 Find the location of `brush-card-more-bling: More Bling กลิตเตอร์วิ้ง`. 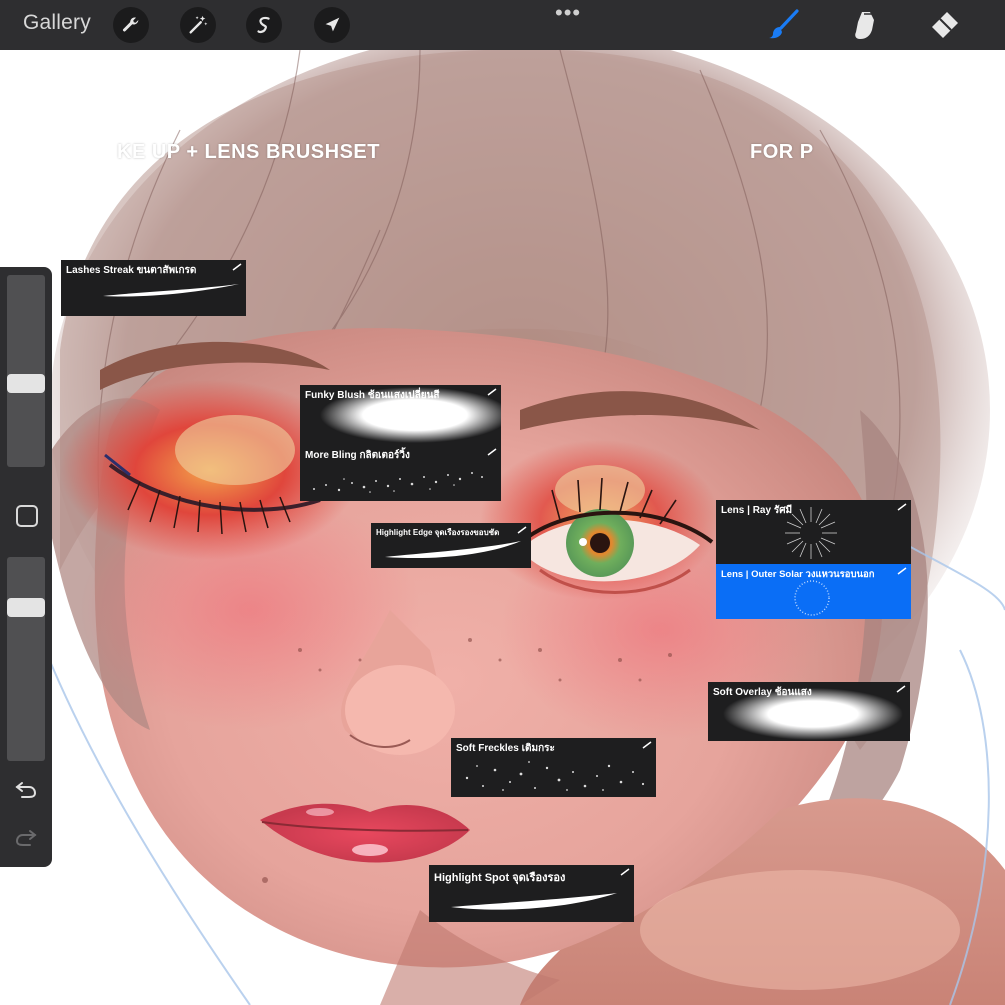

brush-card-more-bling: More Bling กลิตเตอร์วิ้ง is located at coordinates (400, 473).